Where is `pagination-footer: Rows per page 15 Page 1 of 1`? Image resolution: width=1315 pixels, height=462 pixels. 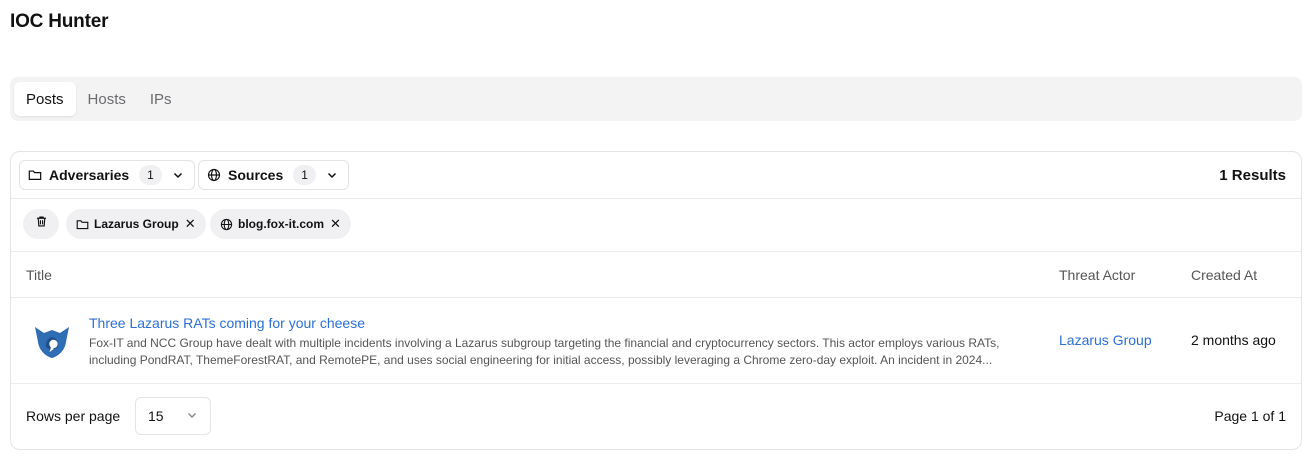
pagination-footer: Rows per page 15 Page 1 of 1 is located at coordinates (656, 416).